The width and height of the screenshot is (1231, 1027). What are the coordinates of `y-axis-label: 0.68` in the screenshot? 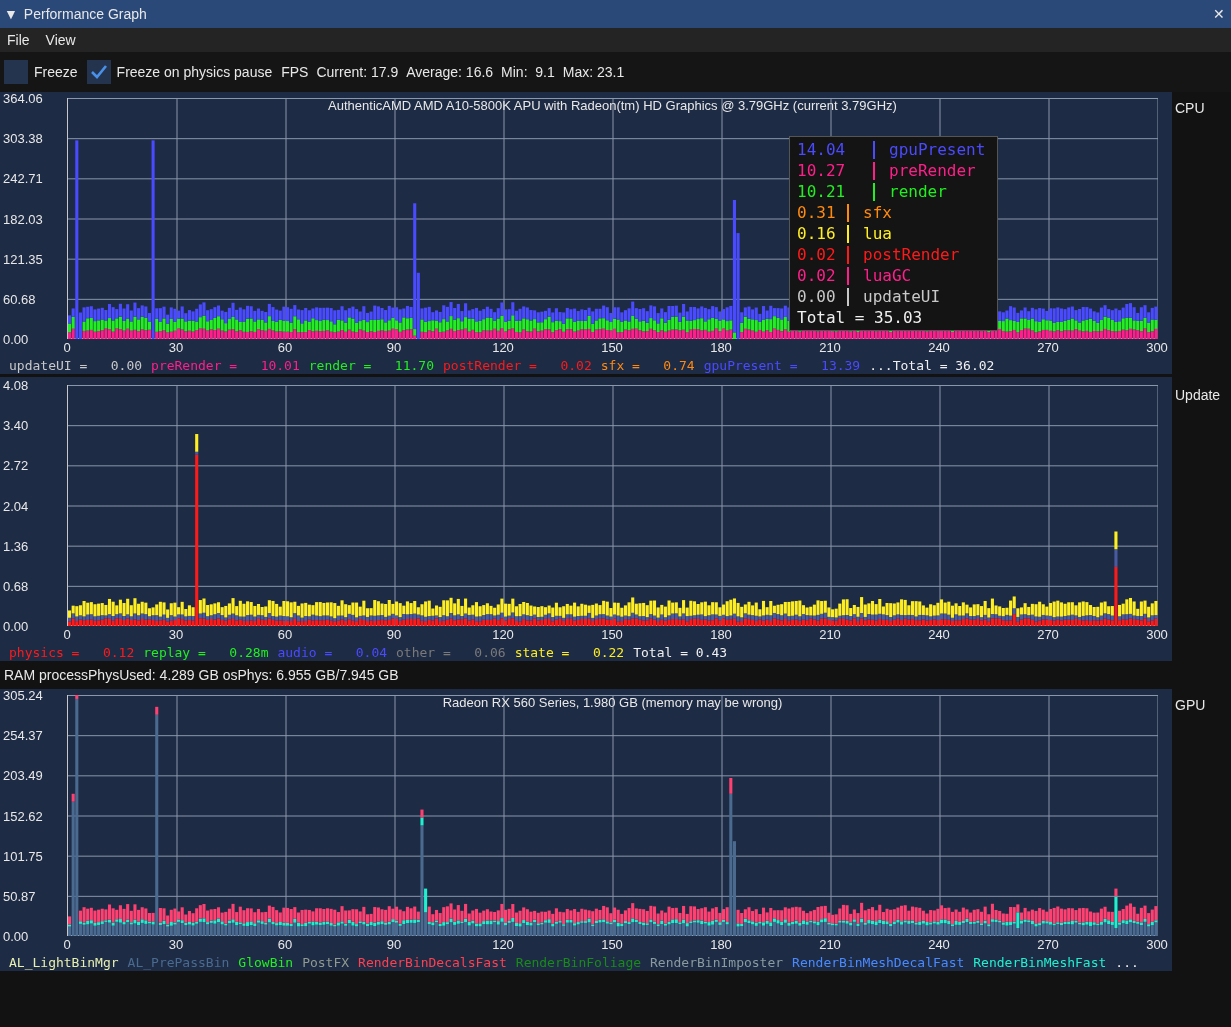 It's located at (16, 586).